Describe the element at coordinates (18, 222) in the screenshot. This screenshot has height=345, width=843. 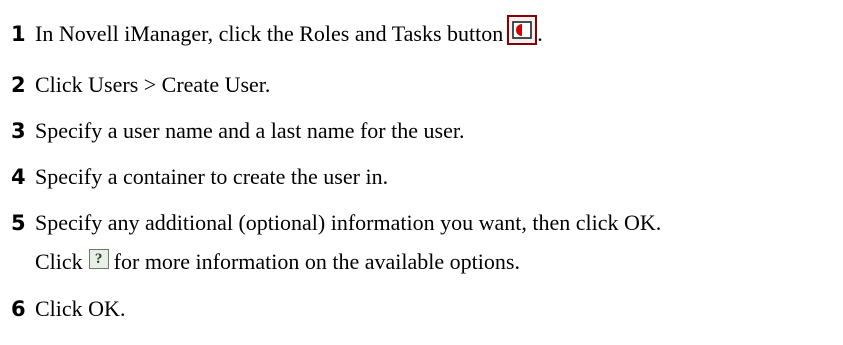
I see `step-number: 5` at that location.